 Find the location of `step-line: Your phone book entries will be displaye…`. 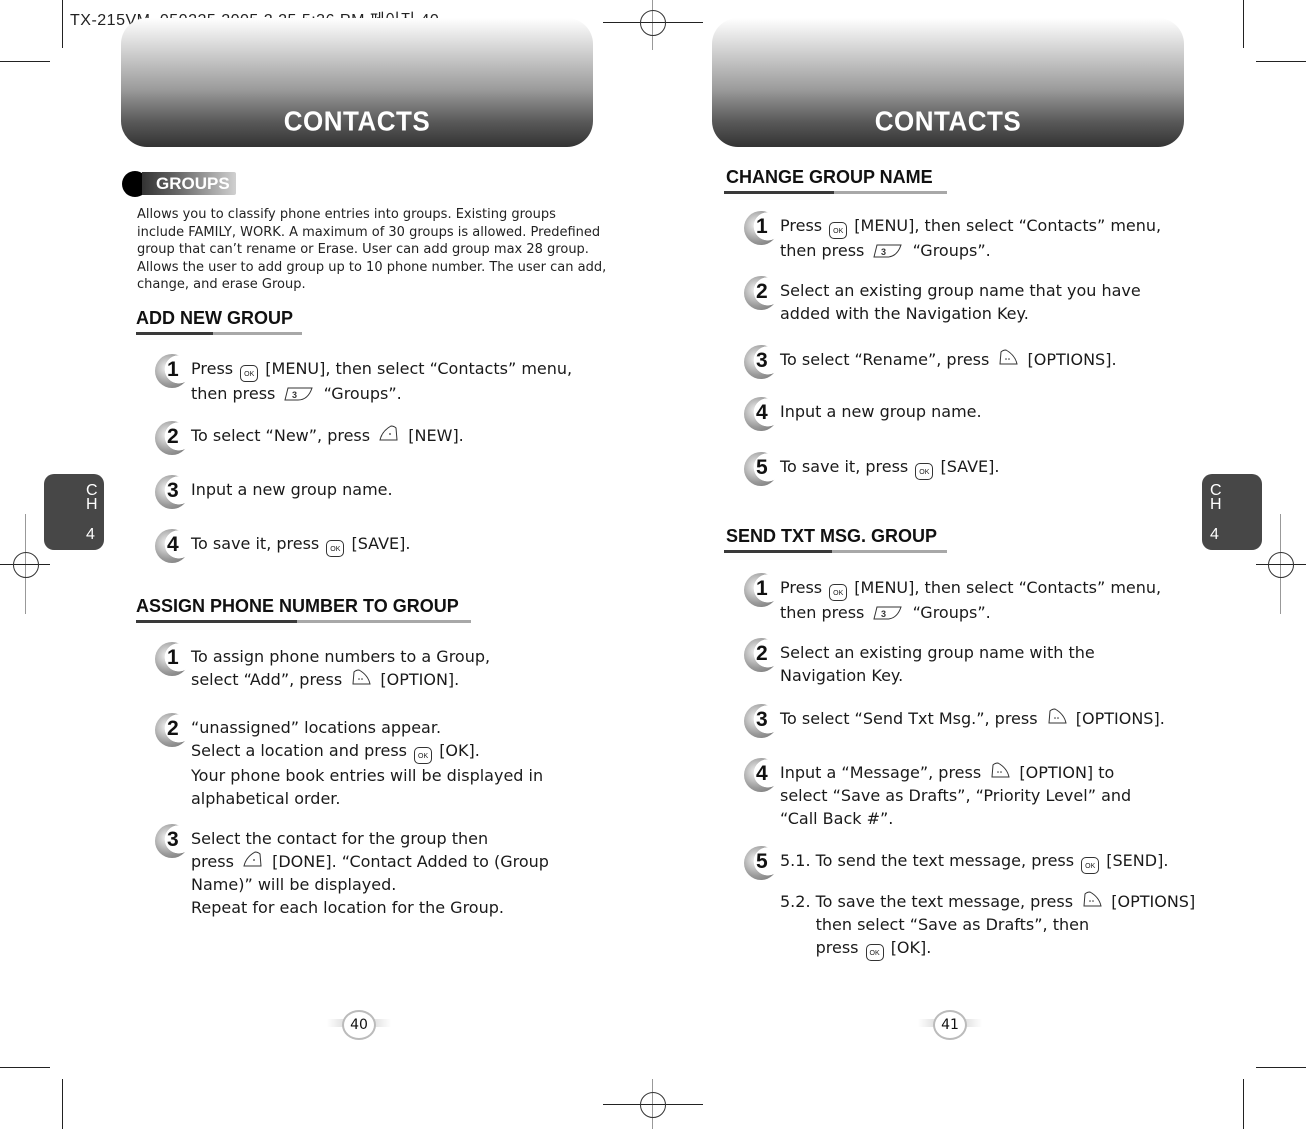

step-line: Your phone book entries will be displaye… is located at coordinates (367, 775).